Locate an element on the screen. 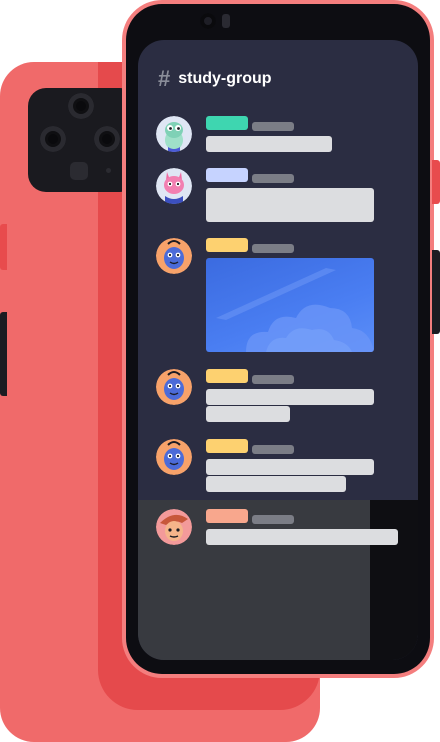 Image resolution: width=440 pixels, height=742 pixels. orange-character-avatar-icon is located at coordinates (174, 527).